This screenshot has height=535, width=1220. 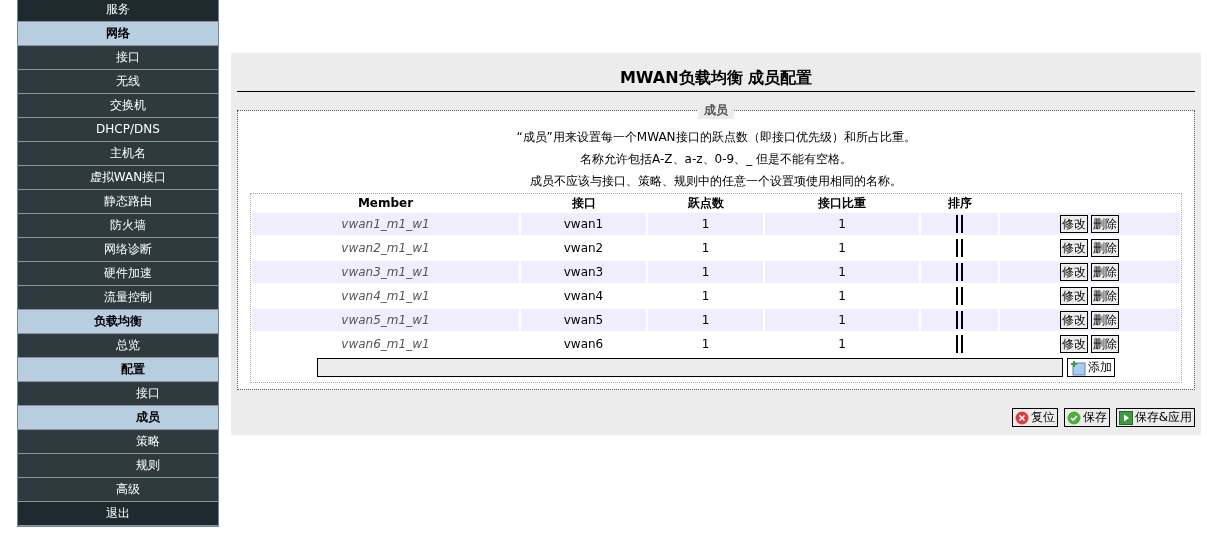 What do you see at coordinates (118, 34) in the screenshot?
I see `sidebar-section: 网络` at bounding box center [118, 34].